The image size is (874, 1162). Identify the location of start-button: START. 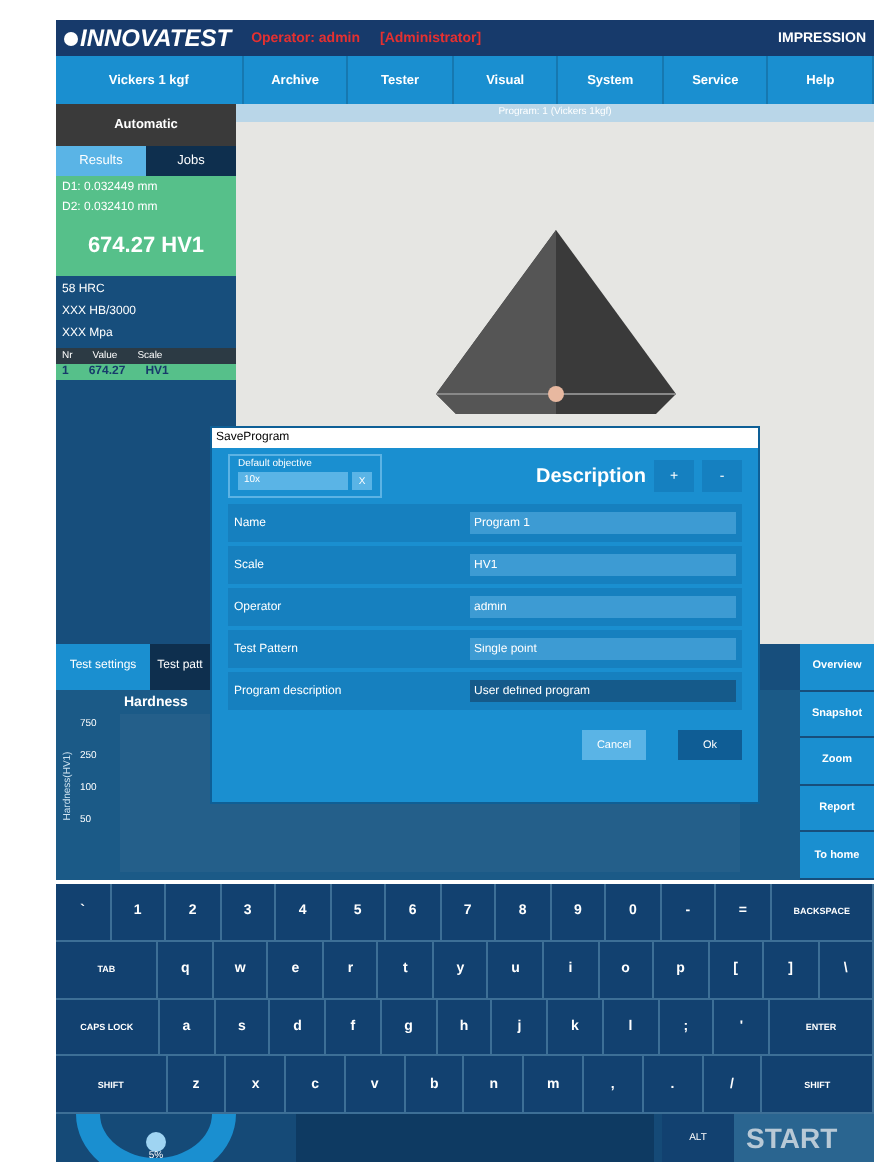
(804, 1138).